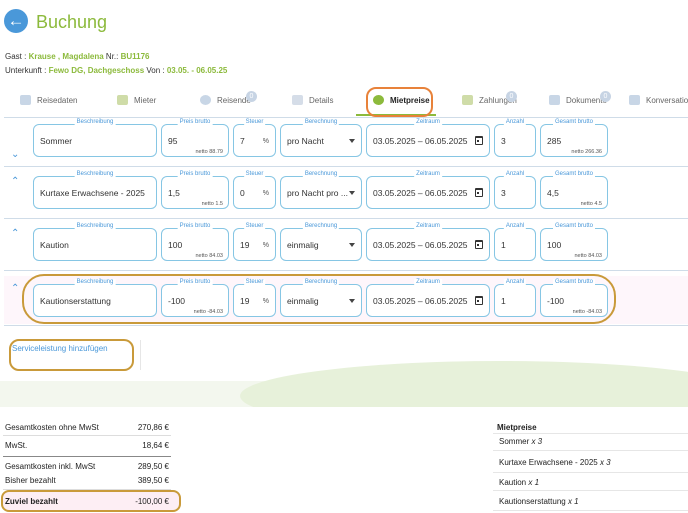 The width and height of the screenshot is (688, 513). I want to click on summary-item: Kurtaxe Erwachsene - 2025 x 3, so click(555, 462).